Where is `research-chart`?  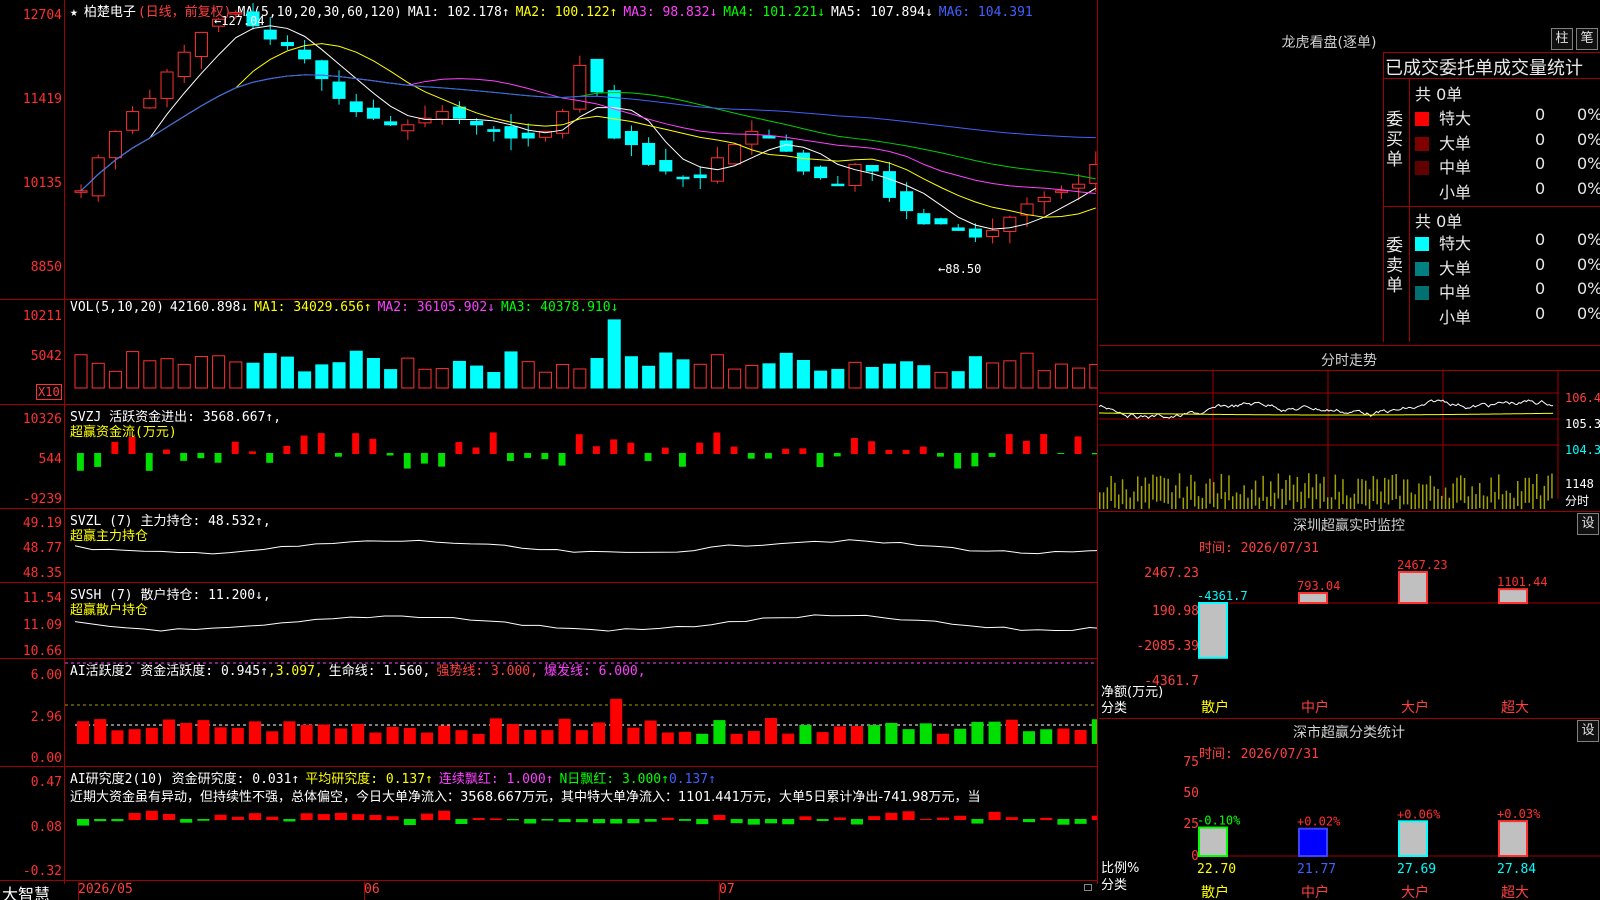 research-chart is located at coordinates (581, 823).